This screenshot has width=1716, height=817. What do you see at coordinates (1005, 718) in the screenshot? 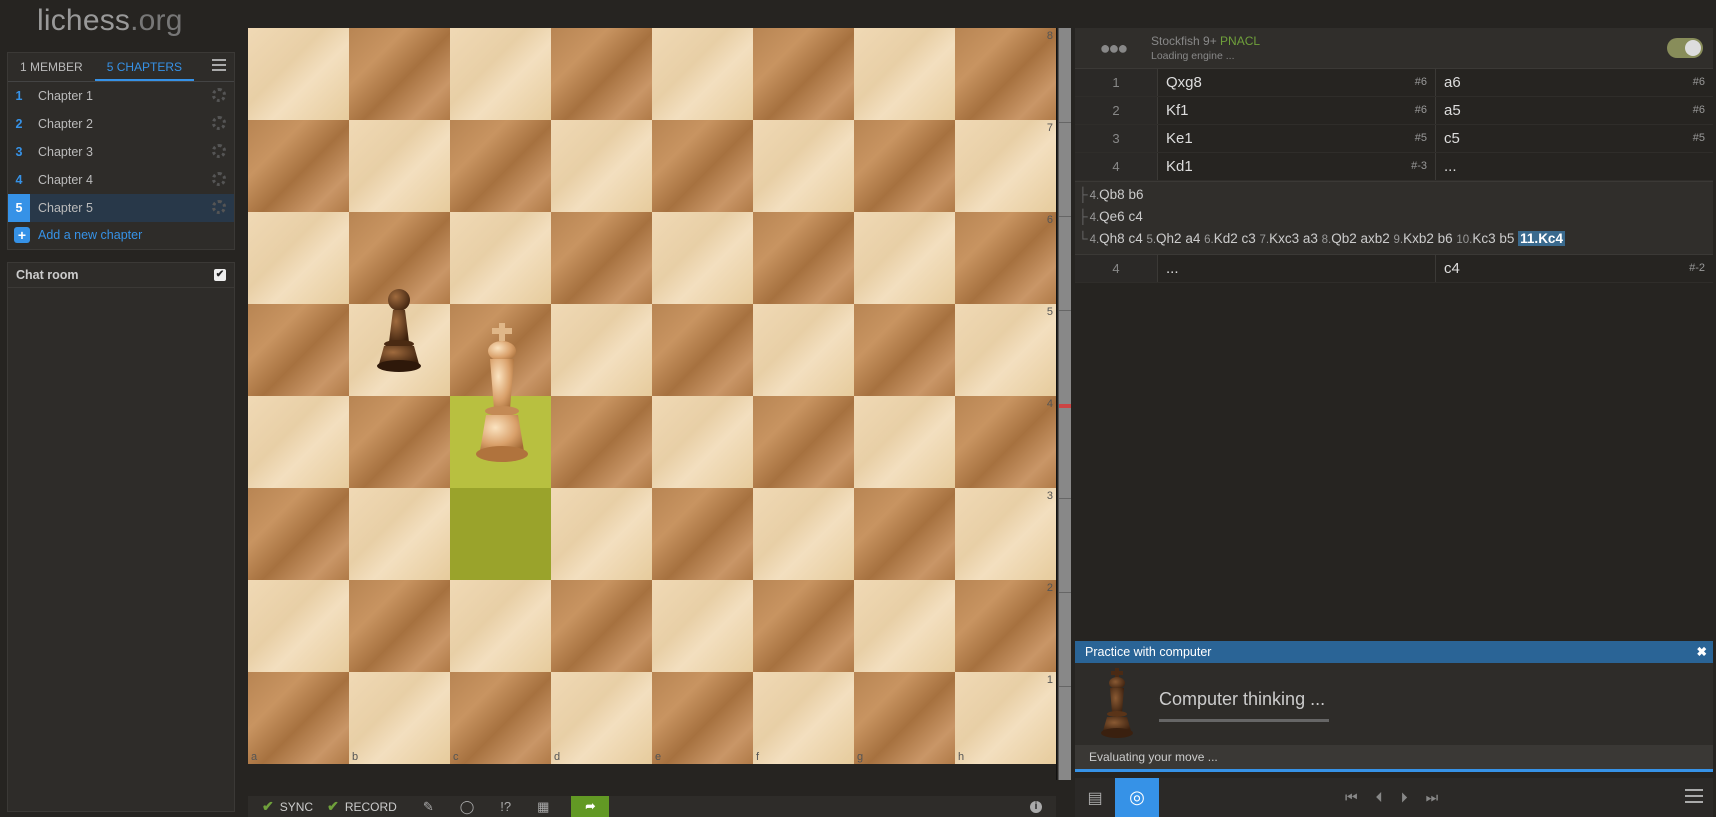
I see `square-h1: 1h` at bounding box center [1005, 718].